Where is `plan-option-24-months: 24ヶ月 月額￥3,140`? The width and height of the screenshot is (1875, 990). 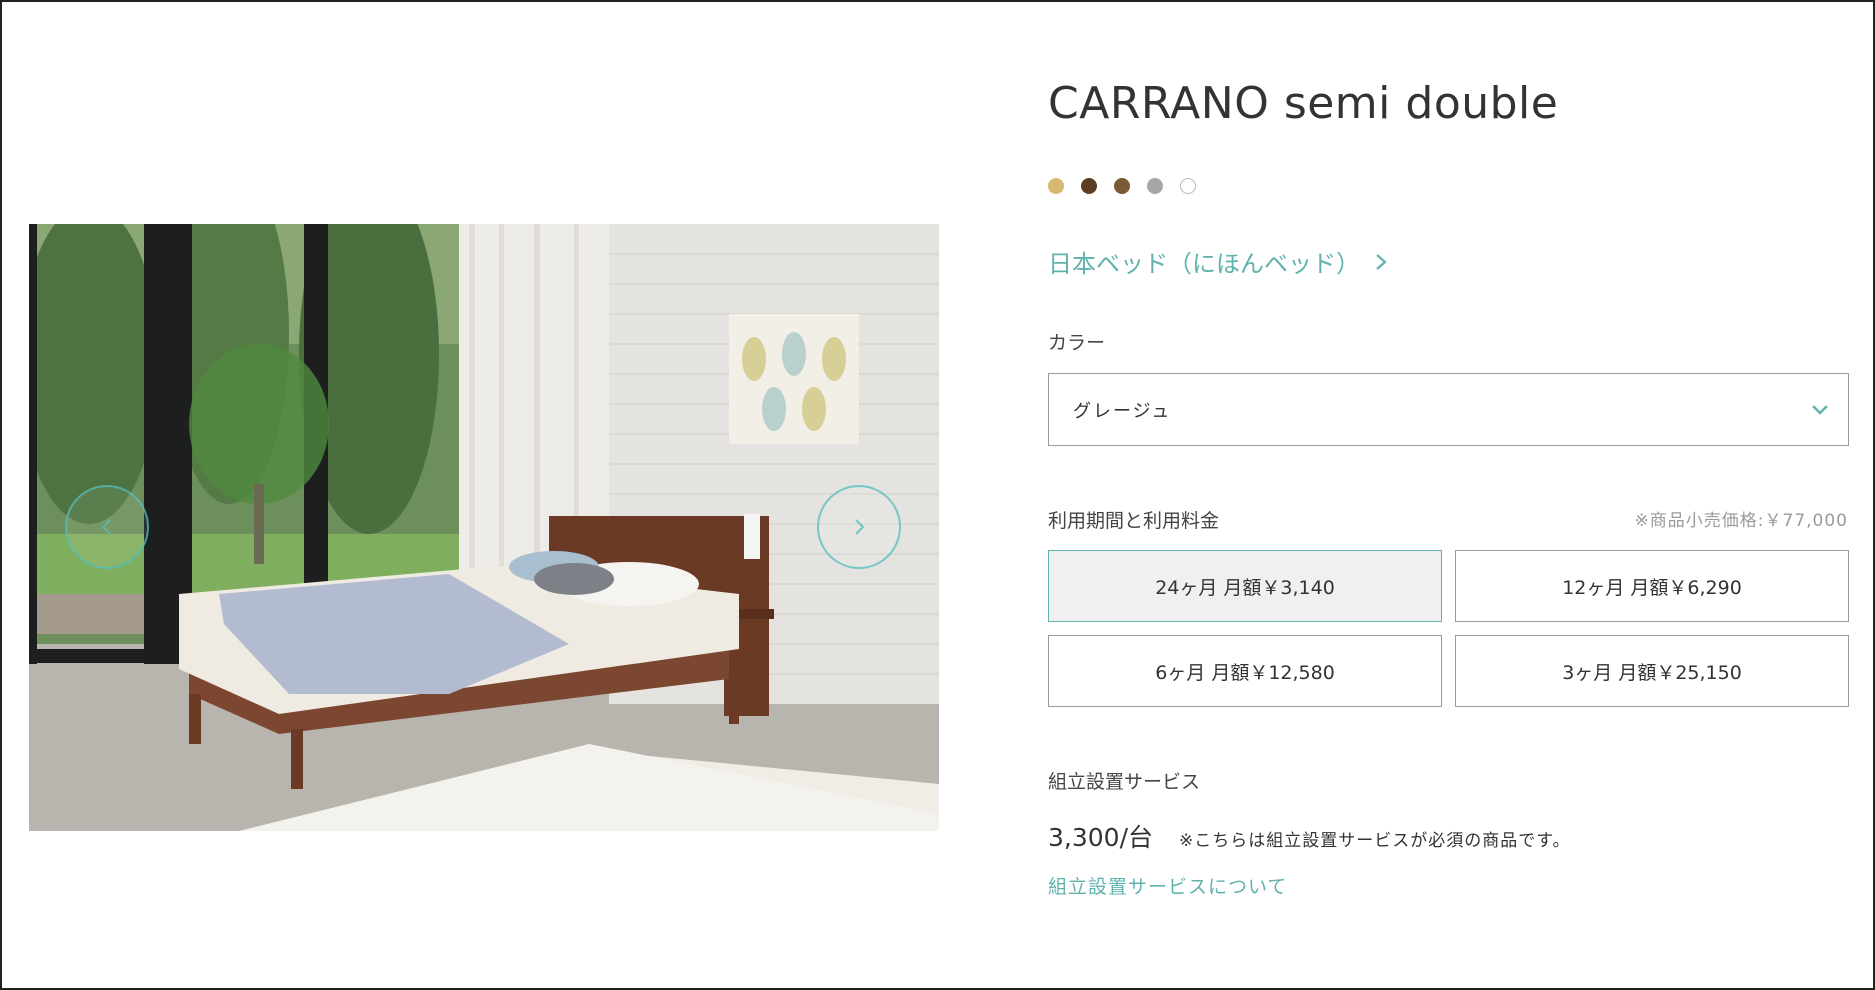
plan-option-24-months: 24ヶ月 月額￥3,140 is located at coordinates (1245, 586).